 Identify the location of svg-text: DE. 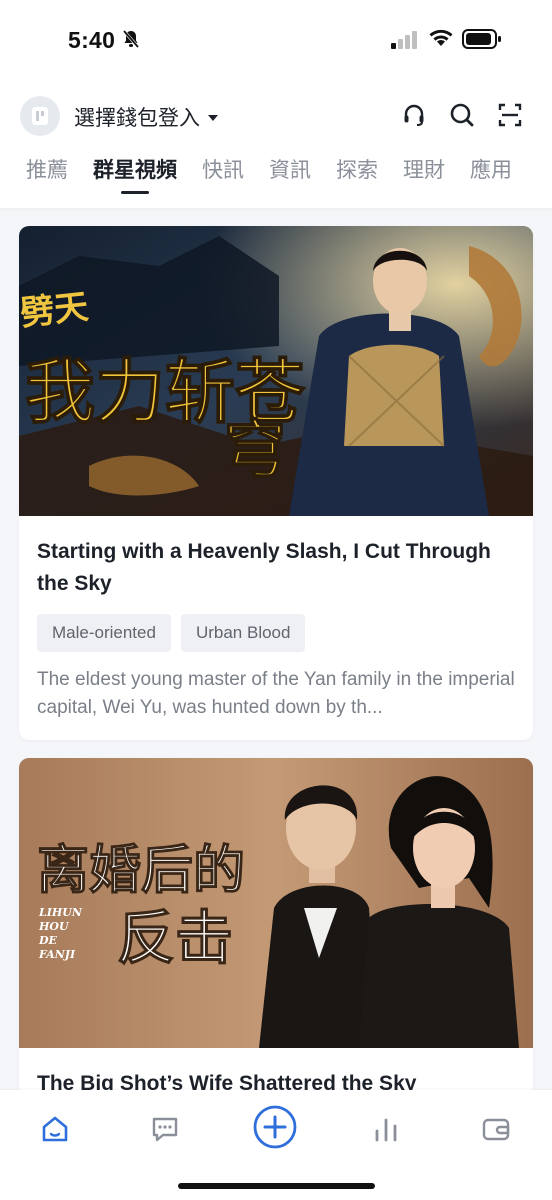
(48, 940).